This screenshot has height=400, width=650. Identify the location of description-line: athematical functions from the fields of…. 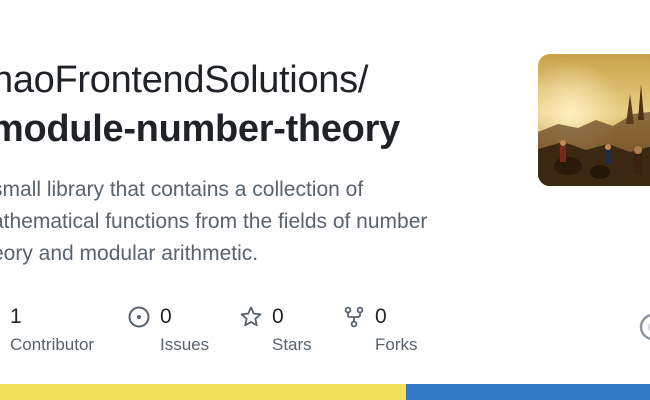
(214, 221).